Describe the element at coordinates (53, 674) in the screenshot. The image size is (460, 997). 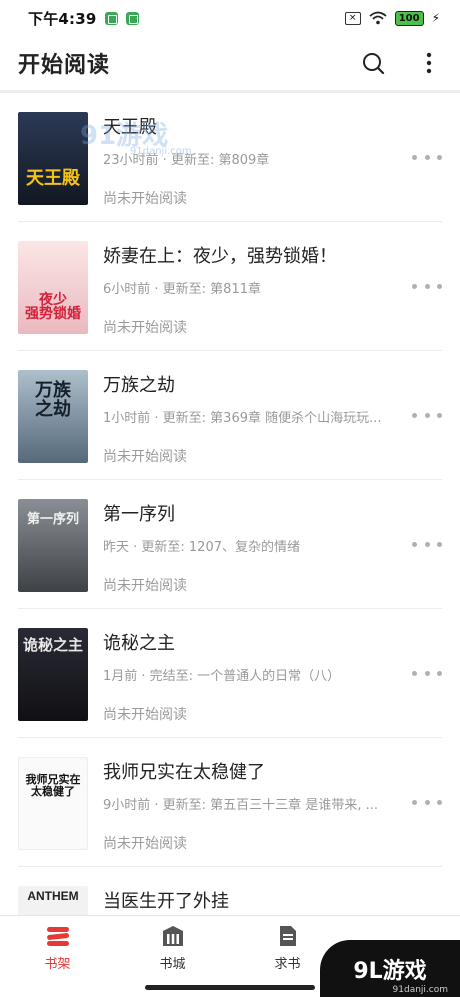
I see `book-cover: 诡秘之主` at that location.